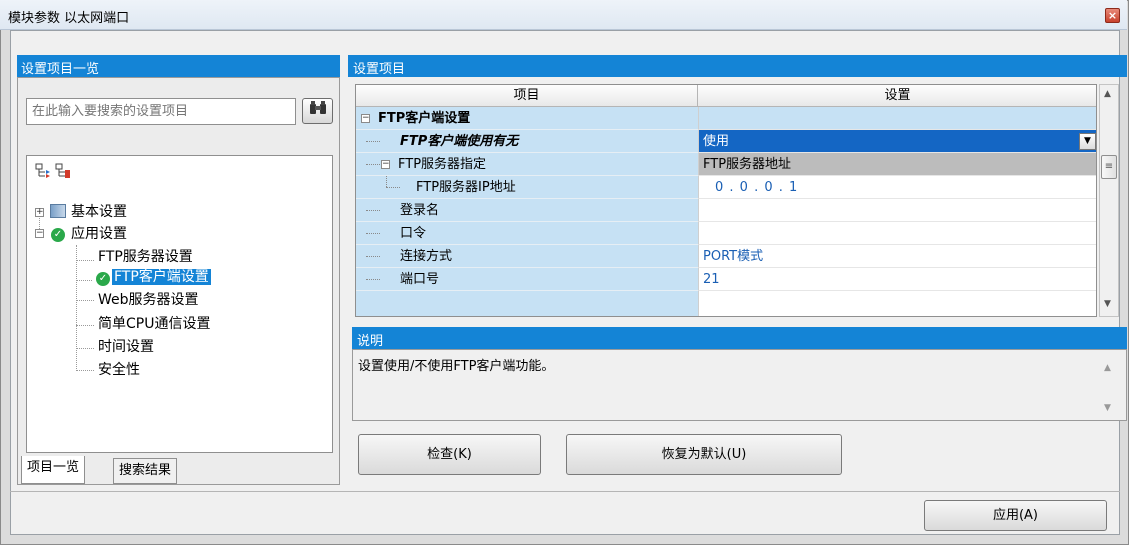 This screenshot has width=1129, height=545. I want to click on tree-item-time: 时间设置, so click(126, 347).